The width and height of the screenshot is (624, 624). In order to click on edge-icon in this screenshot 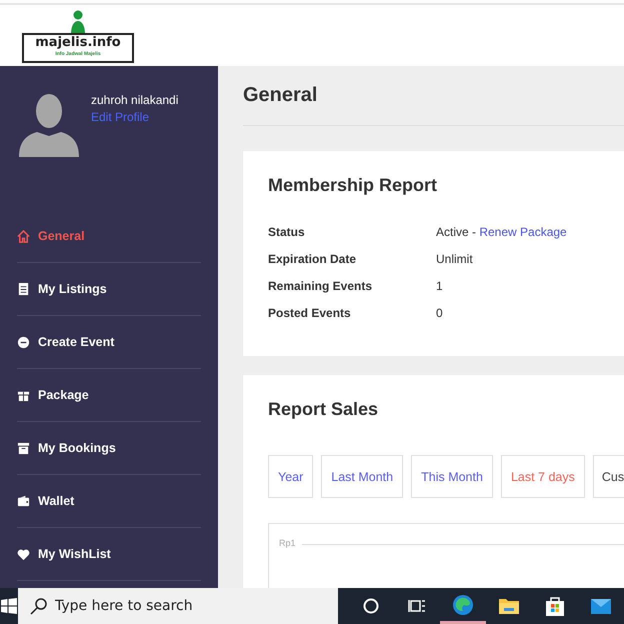, I will do `click(463, 605)`.